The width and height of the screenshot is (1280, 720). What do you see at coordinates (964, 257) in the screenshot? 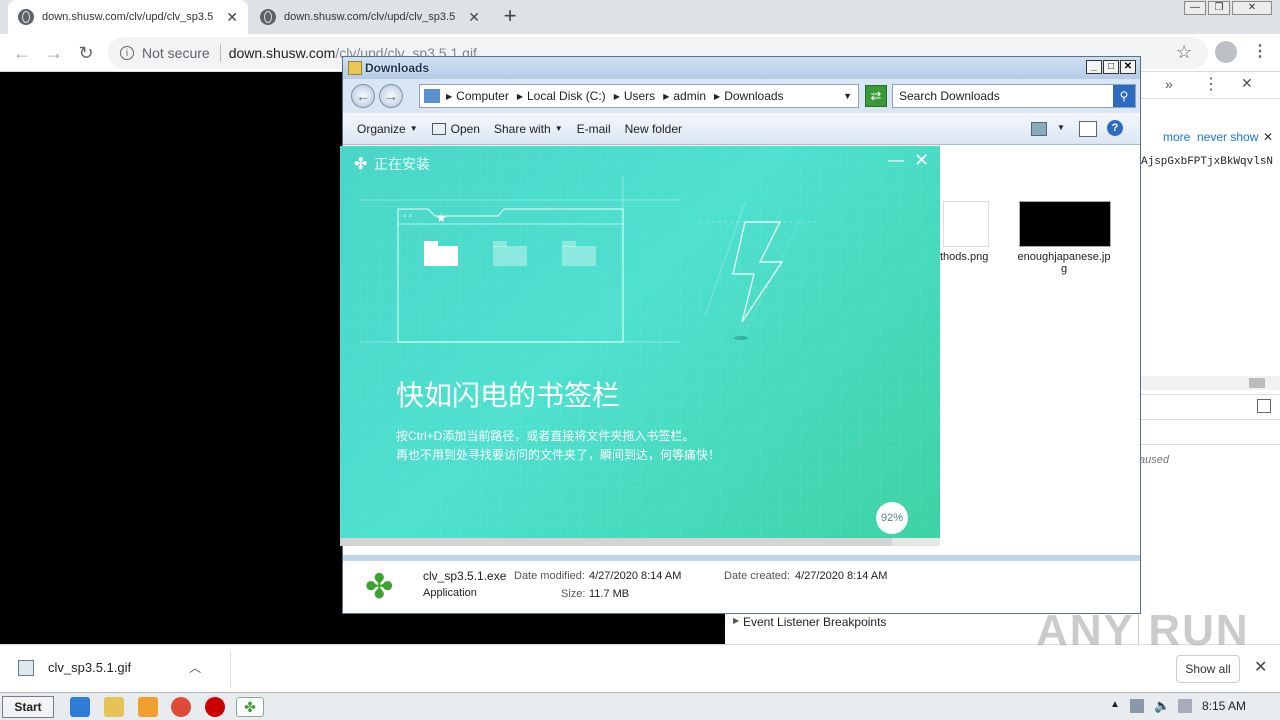
I see `file-name: thods.png` at bounding box center [964, 257].